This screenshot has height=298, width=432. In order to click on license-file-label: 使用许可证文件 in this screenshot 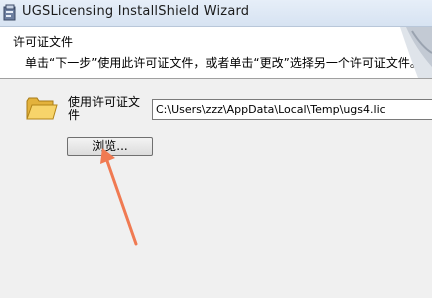, I will do `click(104, 108)`.